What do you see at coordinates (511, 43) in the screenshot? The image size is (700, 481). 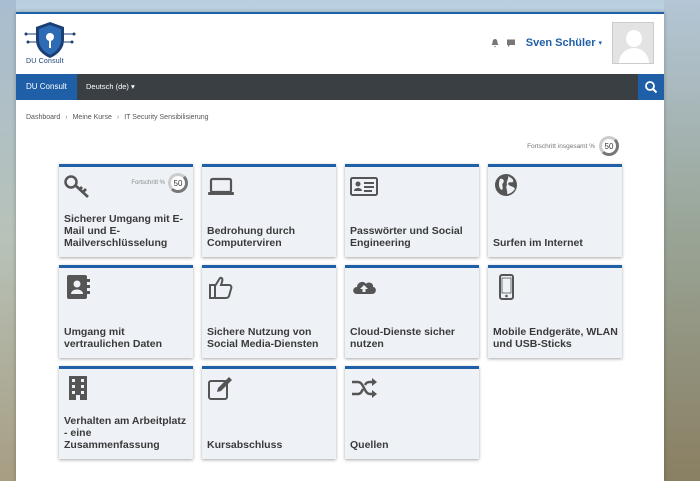 I see `chat-icon` at bounding box center [511, 43].